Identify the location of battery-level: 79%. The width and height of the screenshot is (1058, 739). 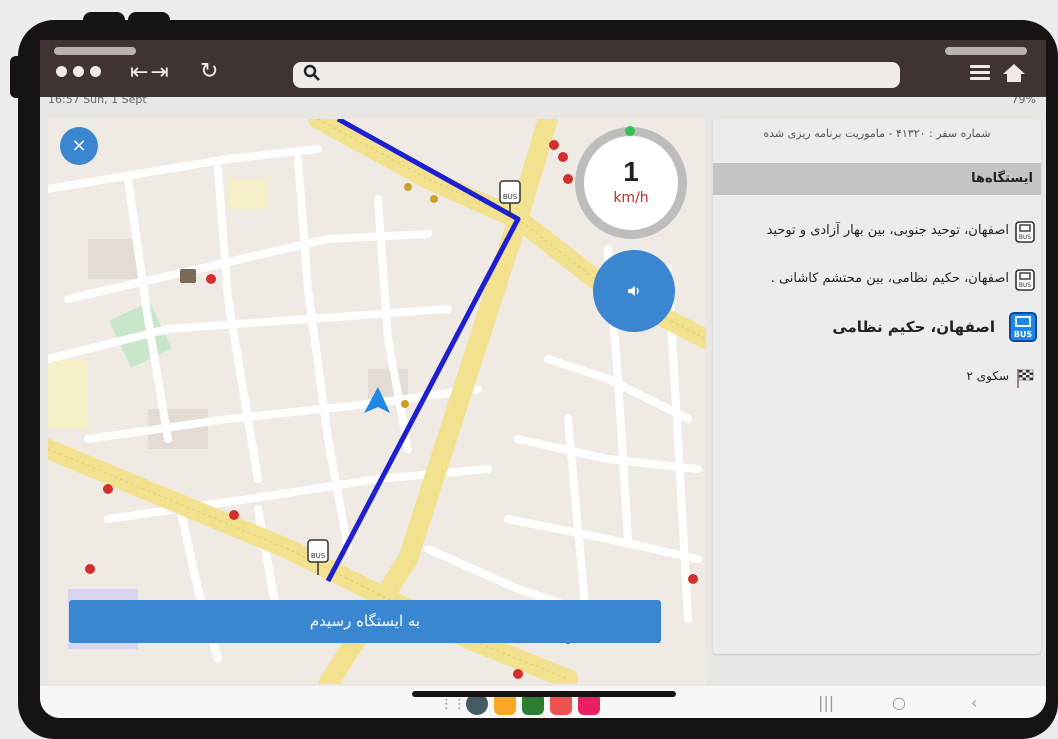
(1023, 101).